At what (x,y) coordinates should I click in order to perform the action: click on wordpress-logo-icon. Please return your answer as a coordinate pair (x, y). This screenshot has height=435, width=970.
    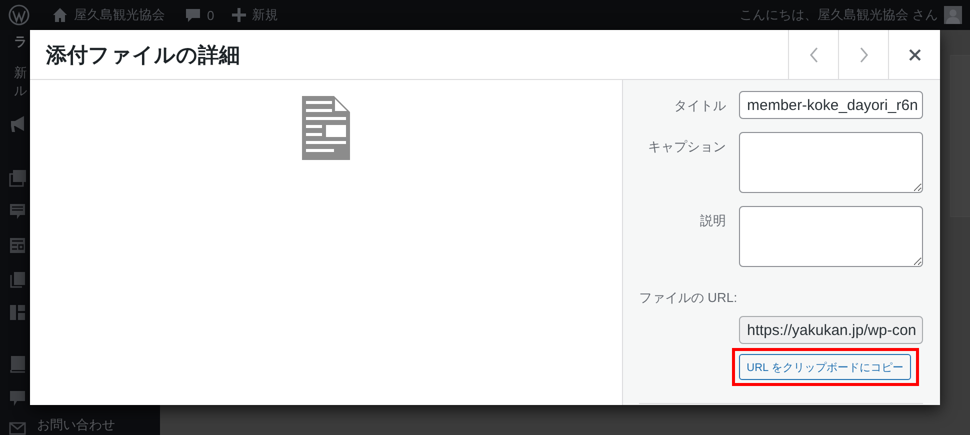
    Looking at the image, I should click on (19, 15).